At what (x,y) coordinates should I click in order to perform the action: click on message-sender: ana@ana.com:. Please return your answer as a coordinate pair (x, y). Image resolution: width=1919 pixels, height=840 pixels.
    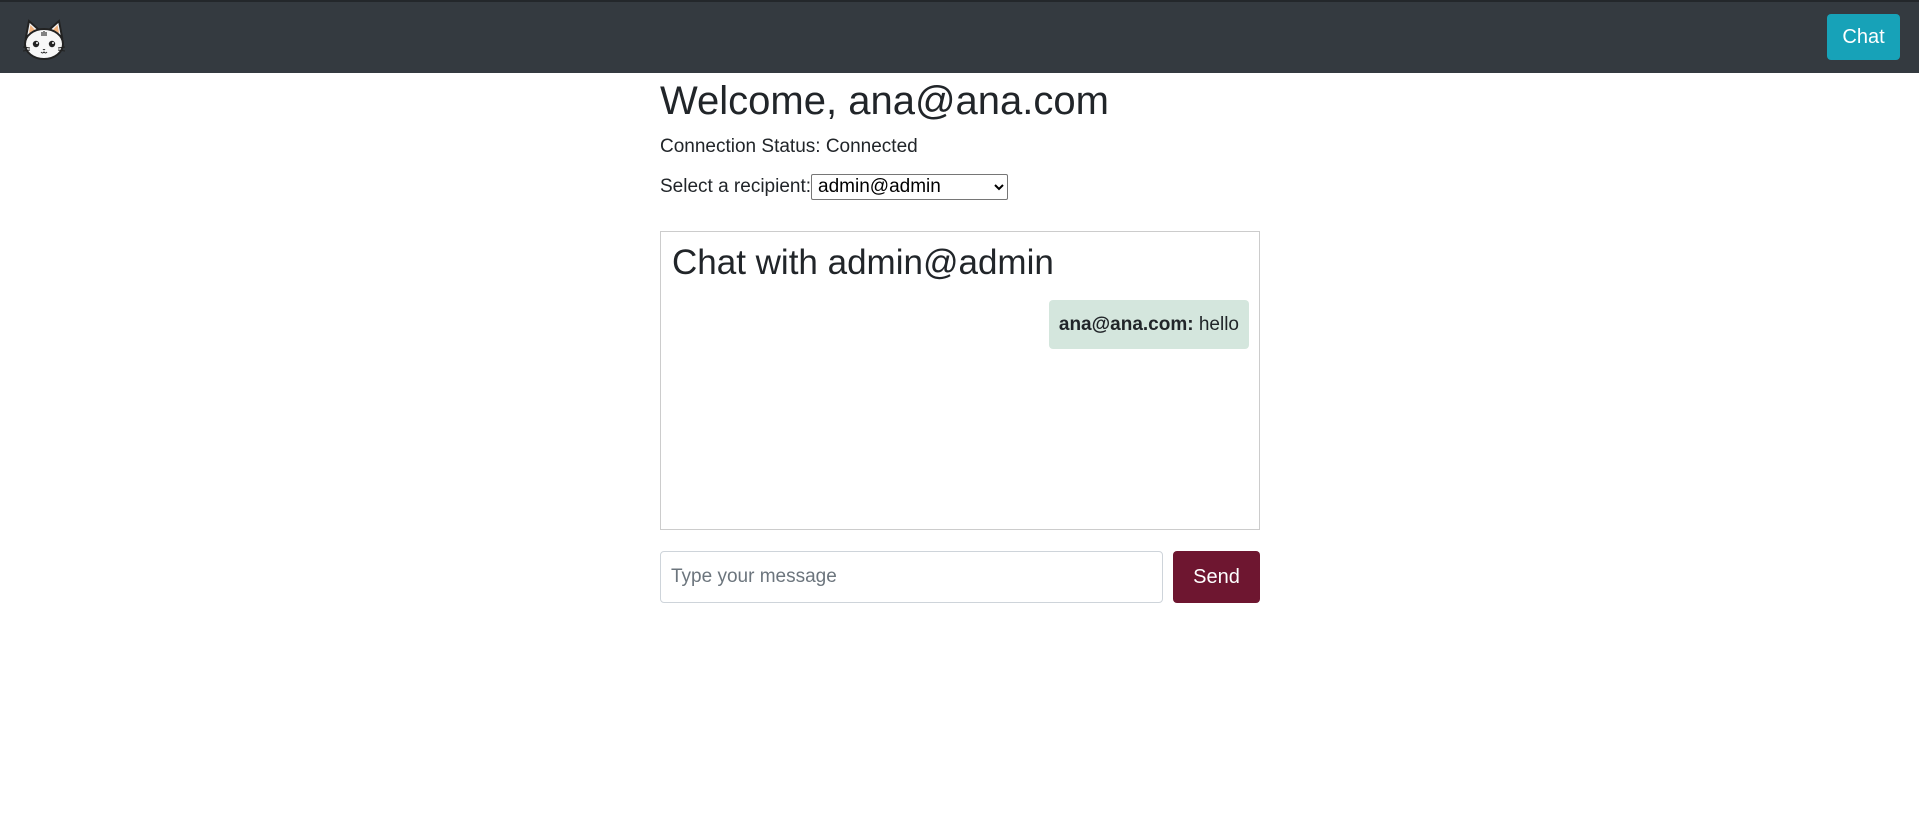
    Looking at the image, I should click on (1126, 324).